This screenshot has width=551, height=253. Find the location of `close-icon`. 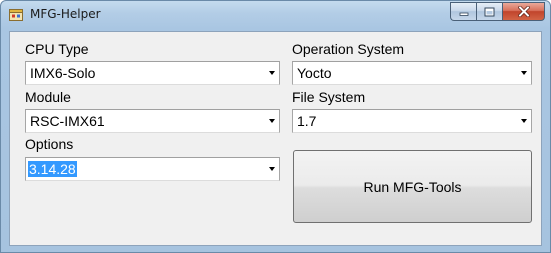

close-icon is located at coordinates (523, 11).